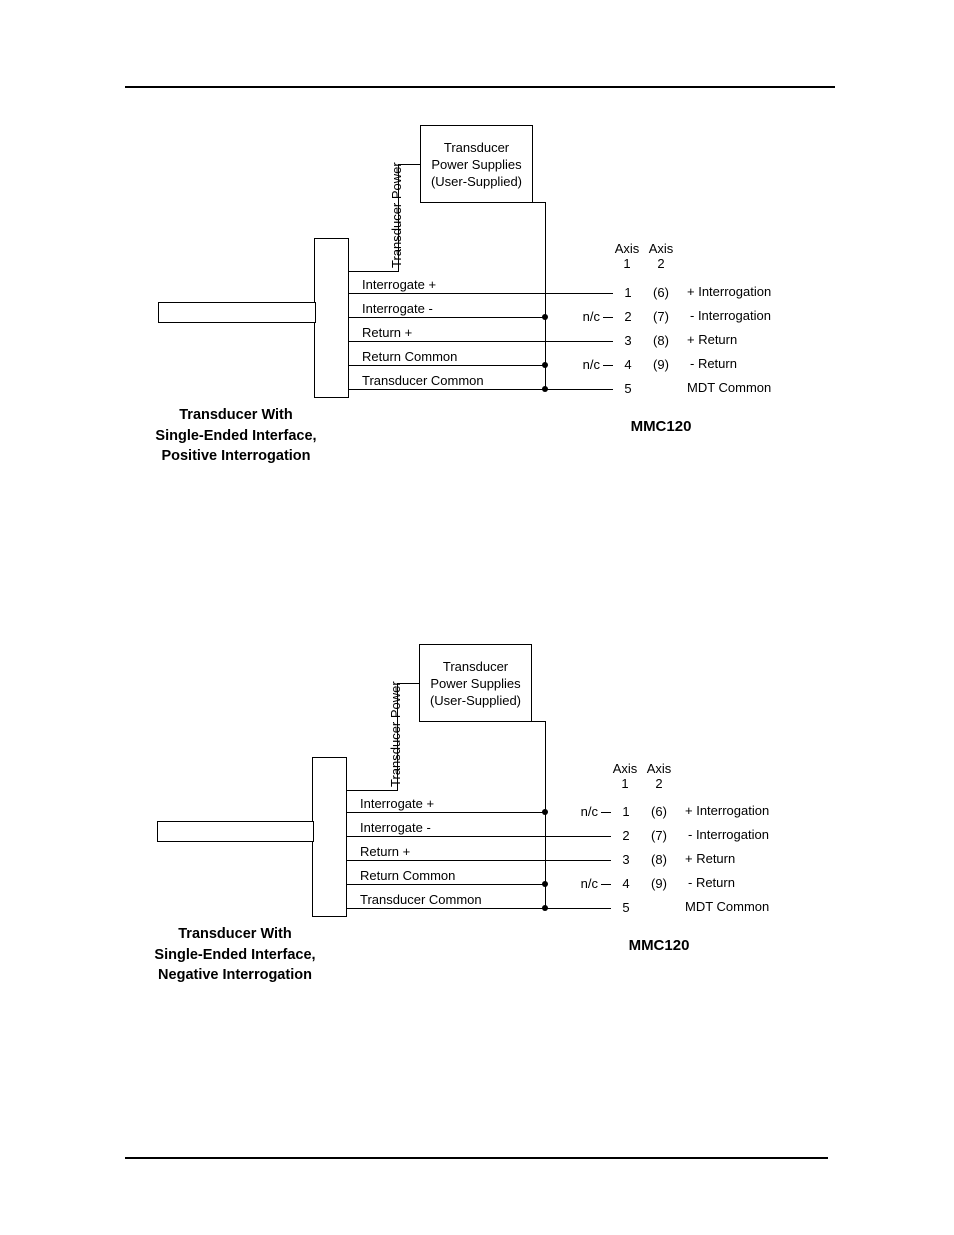 This screenshot has height=1235, width=954. Describe the element at coordinates (399, 284) in the screenshot. I see `signal-label-row-1: Interrogate +` at that location.